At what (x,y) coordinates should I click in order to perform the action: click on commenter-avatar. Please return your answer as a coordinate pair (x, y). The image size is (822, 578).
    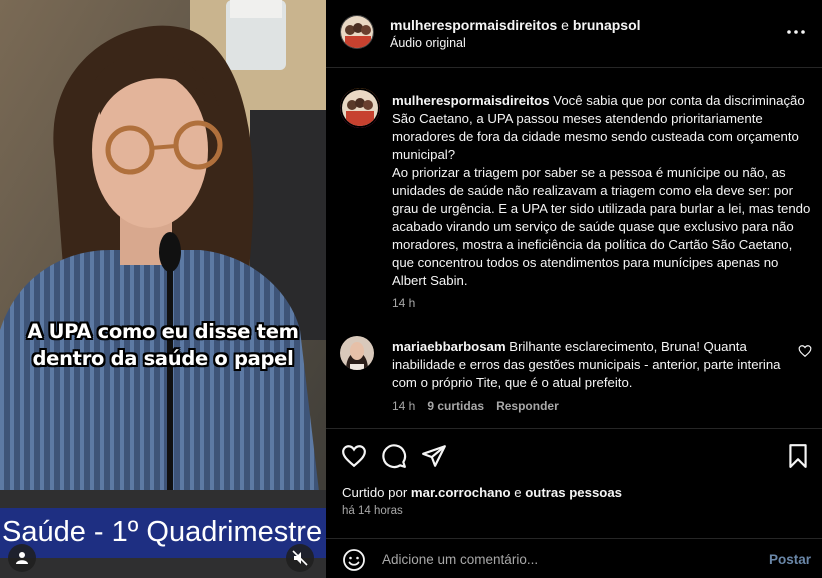
    Looking at the image, I should click on (357, 353).